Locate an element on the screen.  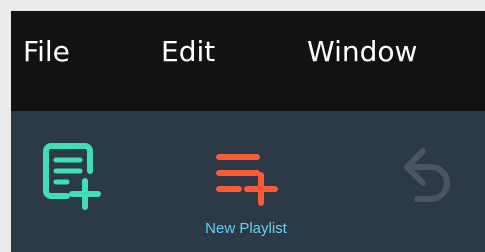
undo-icon is located at coordinates (427, 175).